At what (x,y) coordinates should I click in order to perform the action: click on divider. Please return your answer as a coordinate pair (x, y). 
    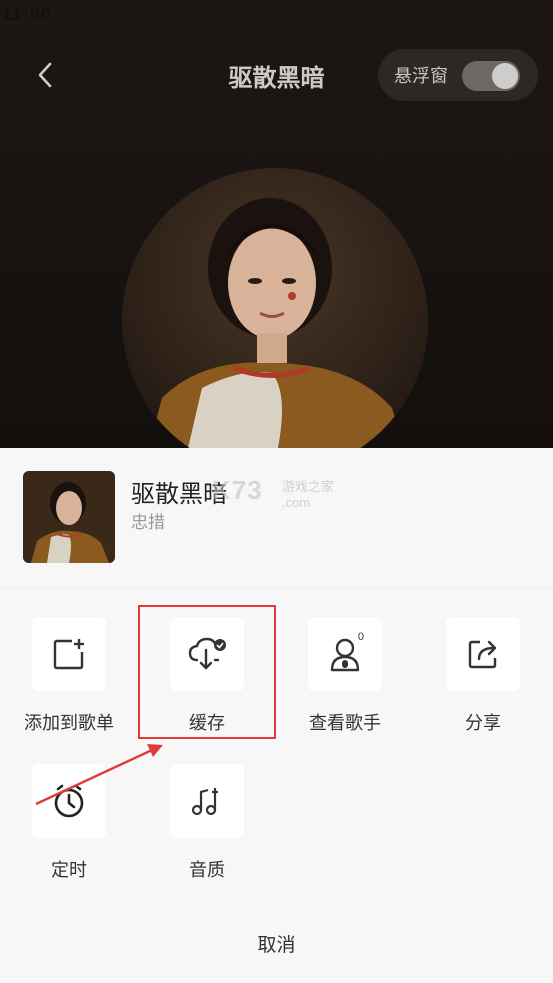
    Looking at the image, I should click on (276, 588).